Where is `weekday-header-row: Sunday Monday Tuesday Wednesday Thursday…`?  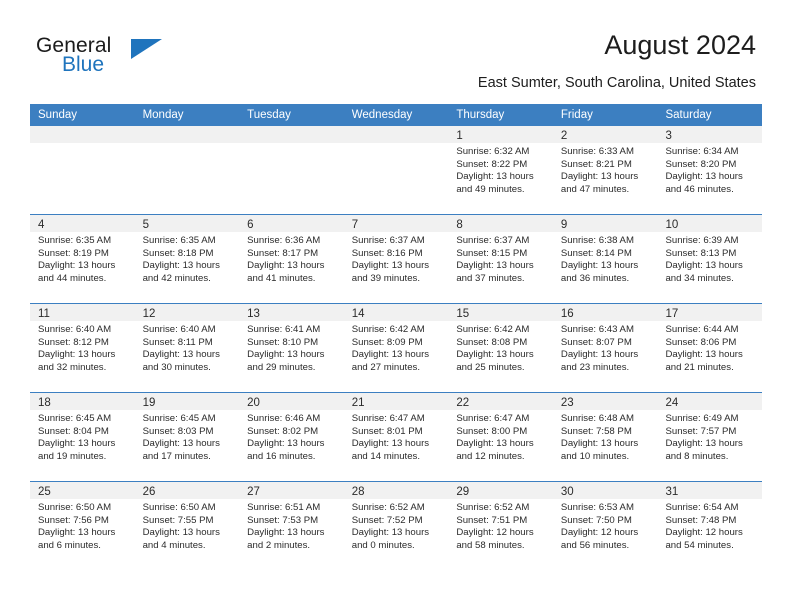
weekday-header-row: Sunday Monday Tuesday Wednesday Thursday… is located at coordinates (396, 115).